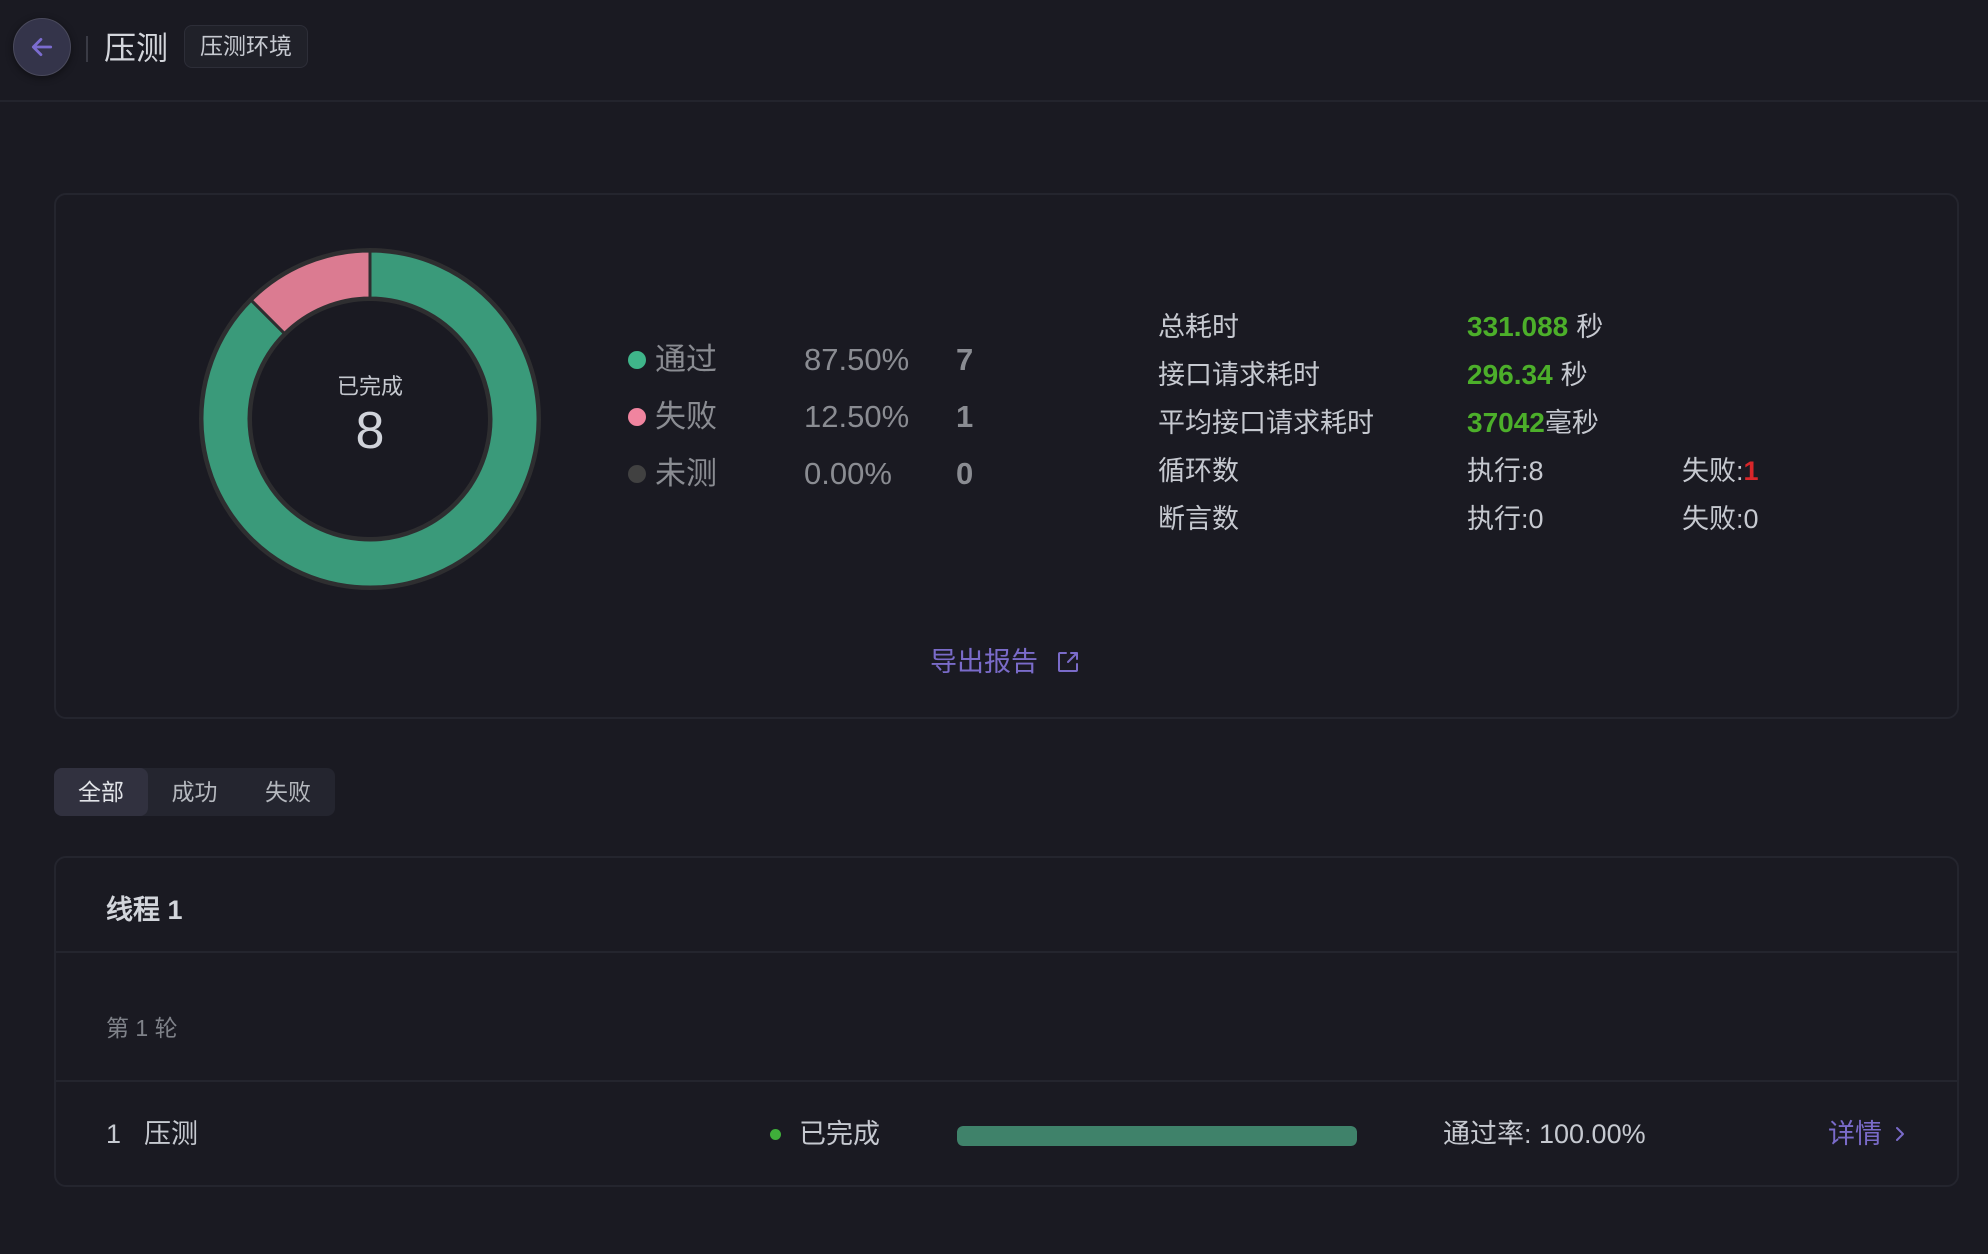  What do you see at coordinates (1506, 422) in the screenshot?
I see `stat-number: 37042` at bounding box center [1506, 422].